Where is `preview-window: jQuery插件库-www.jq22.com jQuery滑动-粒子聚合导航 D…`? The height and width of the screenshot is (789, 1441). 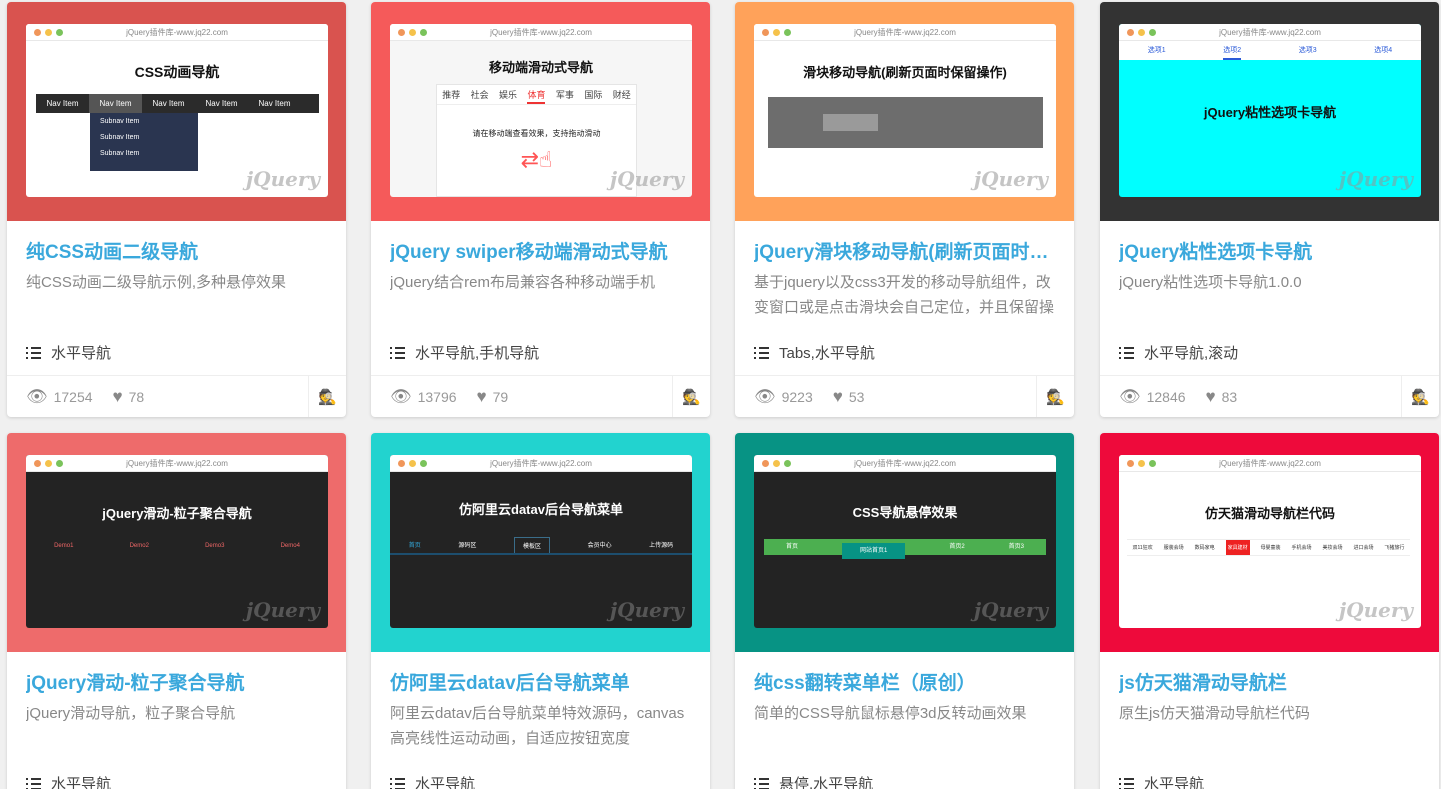
preview-window: jQuery插件库-www.jq22.com jQuery滑动-粒子聚合导航 D… is located at coordinates (177, 541).